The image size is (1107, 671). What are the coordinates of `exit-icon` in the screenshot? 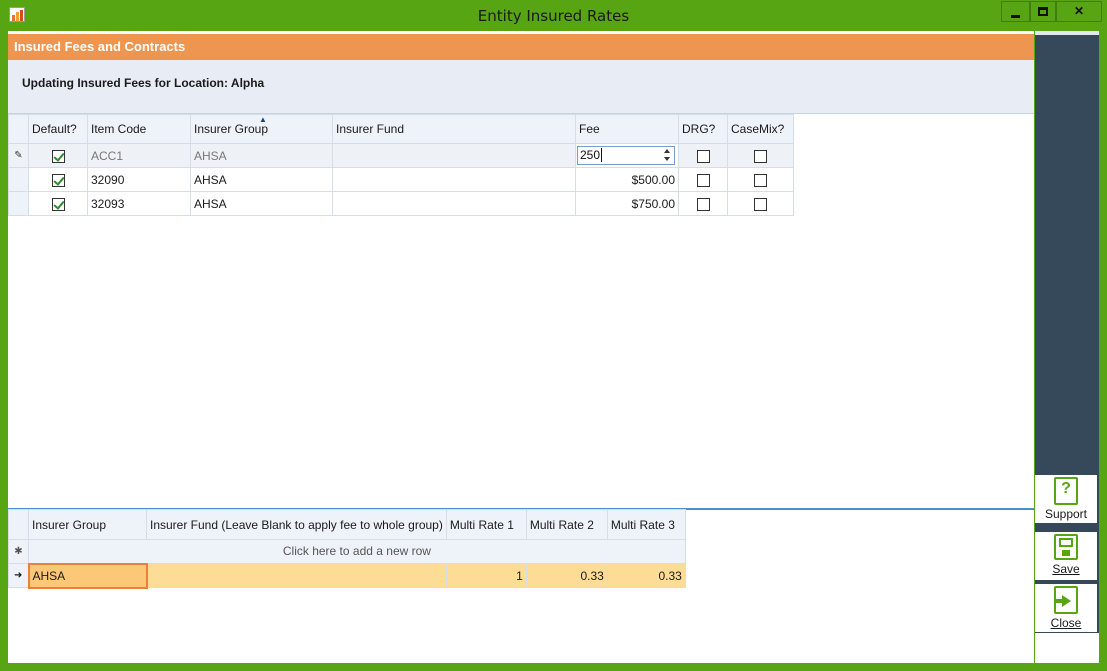 It's located at (1066, 600).